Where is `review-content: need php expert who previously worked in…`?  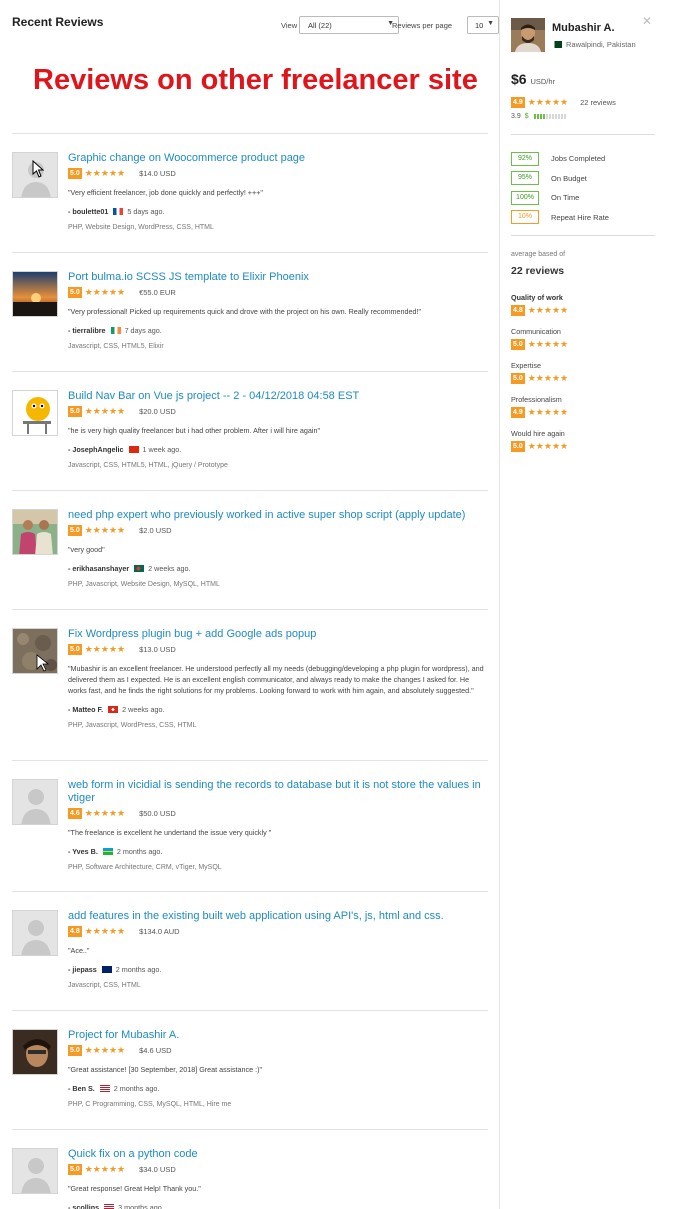
review-content: need php expert who previously worked in… is located at coordinates (278, 548).